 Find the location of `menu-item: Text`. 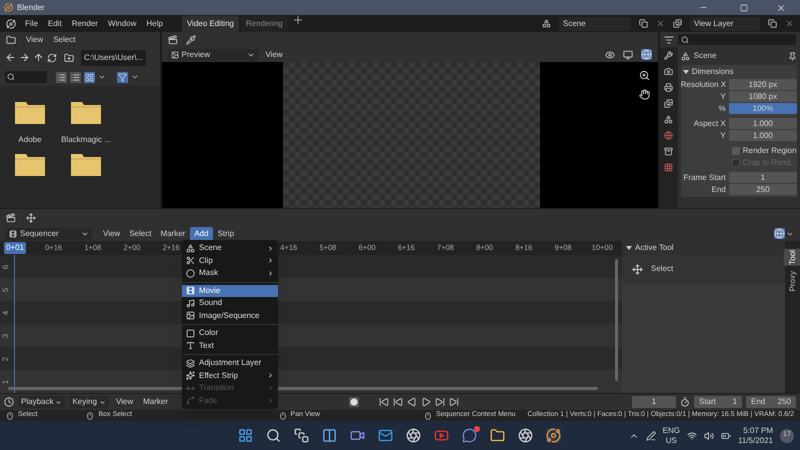

menu-item: Text is located at coordinates (230, 346).